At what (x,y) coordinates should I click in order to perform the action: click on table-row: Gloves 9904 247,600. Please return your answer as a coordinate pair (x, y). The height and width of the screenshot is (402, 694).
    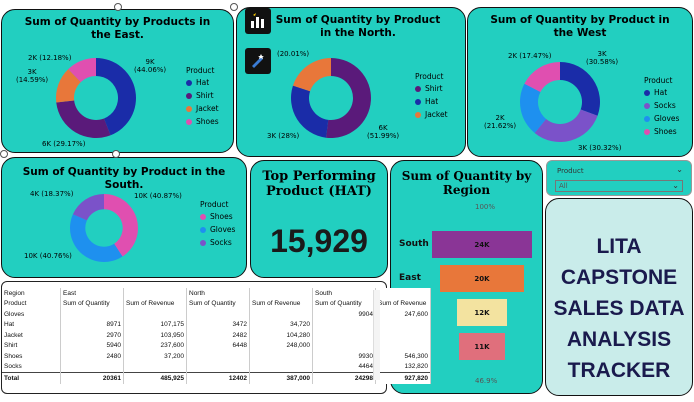
    Looking at the image, I should click on (216, 314).